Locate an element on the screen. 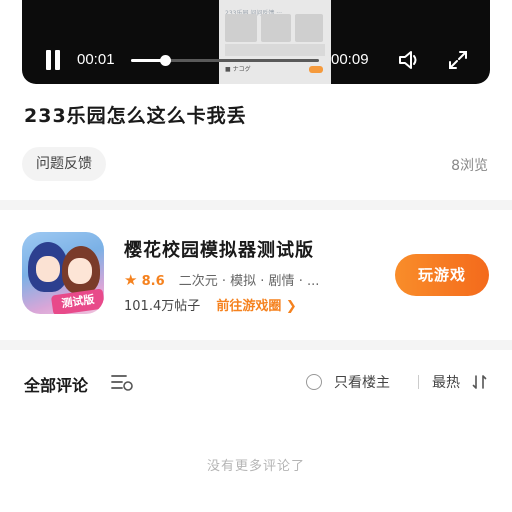 Image resolution: width=512 pixels, height=512 pixels. only-author-label: 只看楼主 is located at coordinates (362, 382).